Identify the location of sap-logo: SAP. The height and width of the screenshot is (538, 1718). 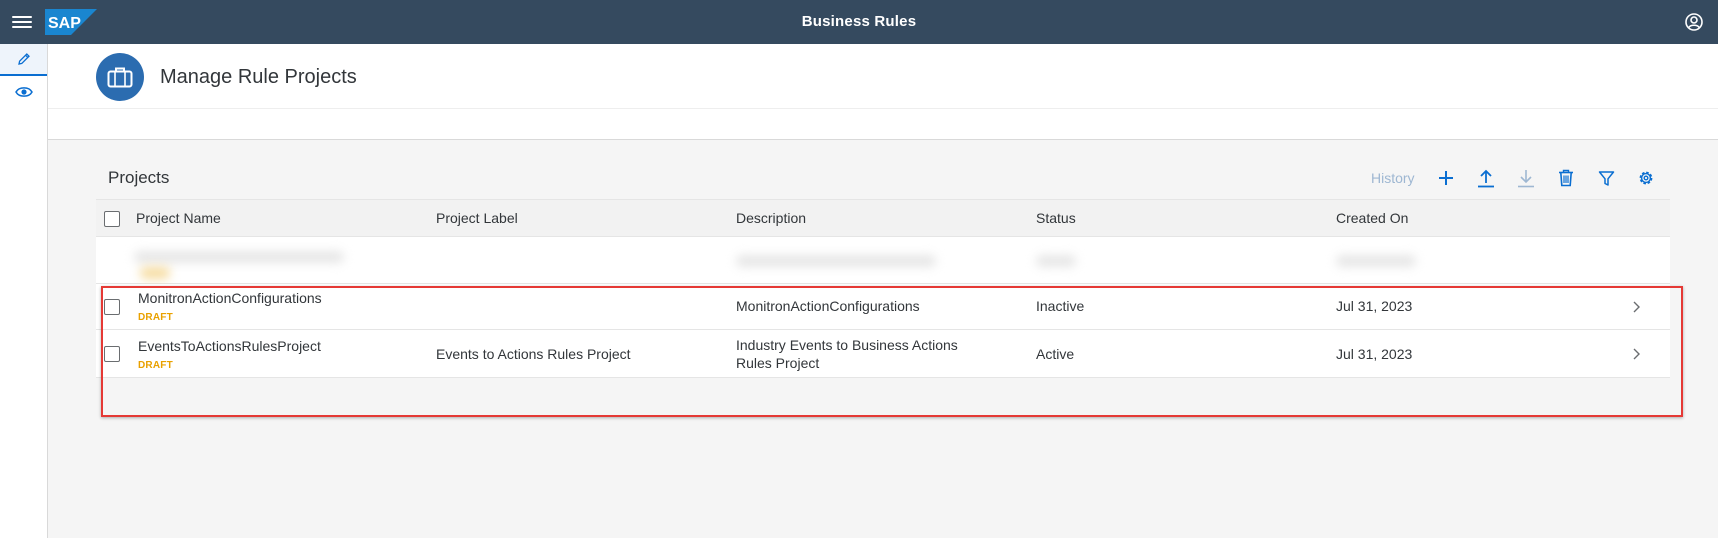
(71, 22).